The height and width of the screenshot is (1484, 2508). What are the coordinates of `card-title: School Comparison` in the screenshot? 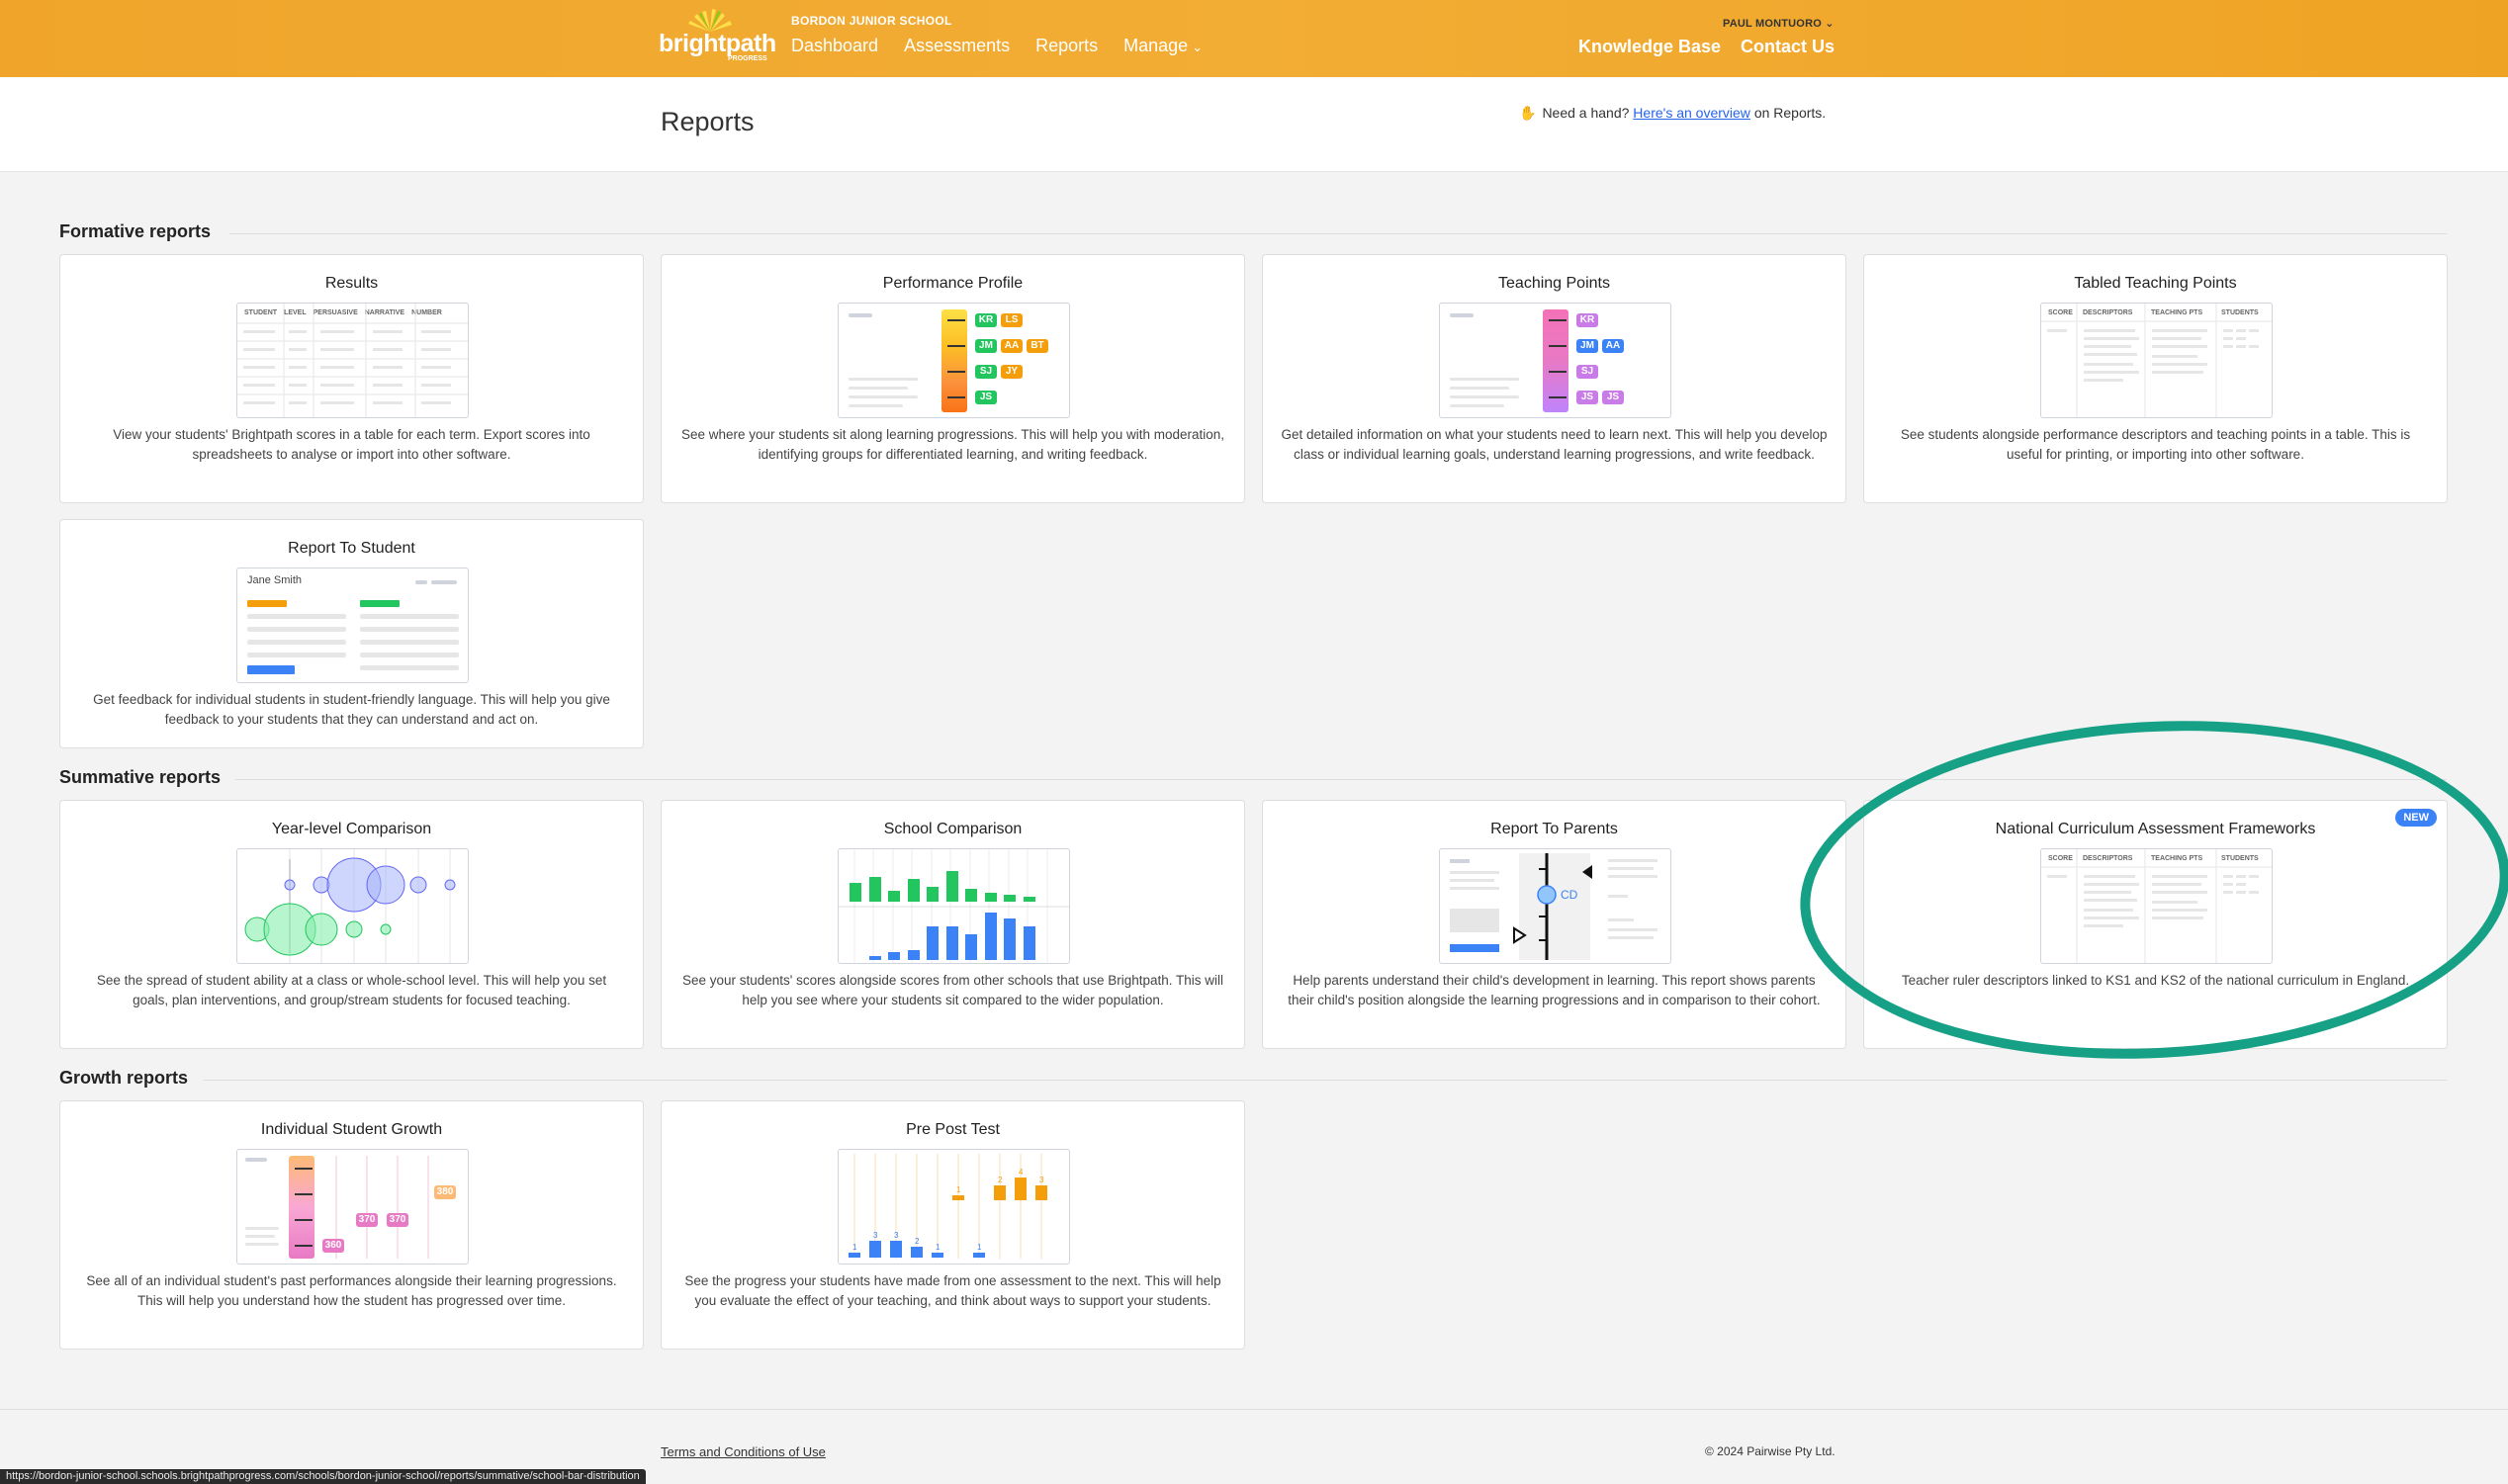 It's located at (953, 829).